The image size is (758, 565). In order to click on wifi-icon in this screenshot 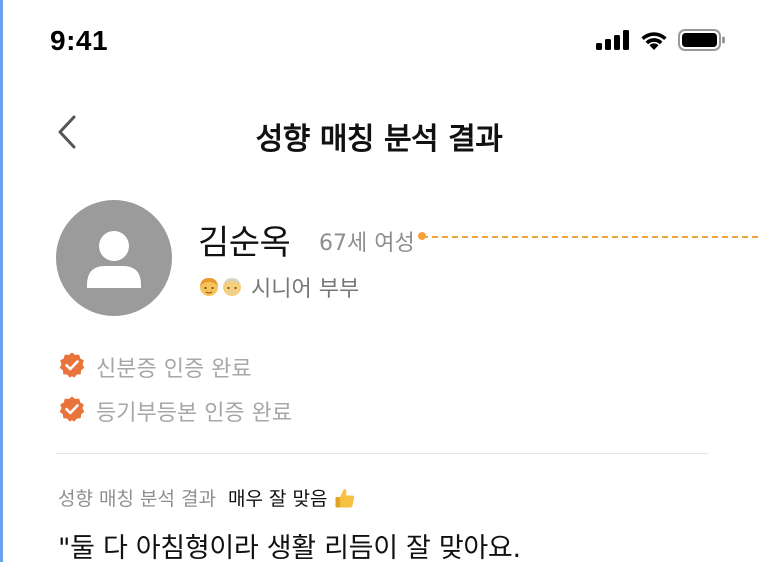, I will do `click(654, 42)`.